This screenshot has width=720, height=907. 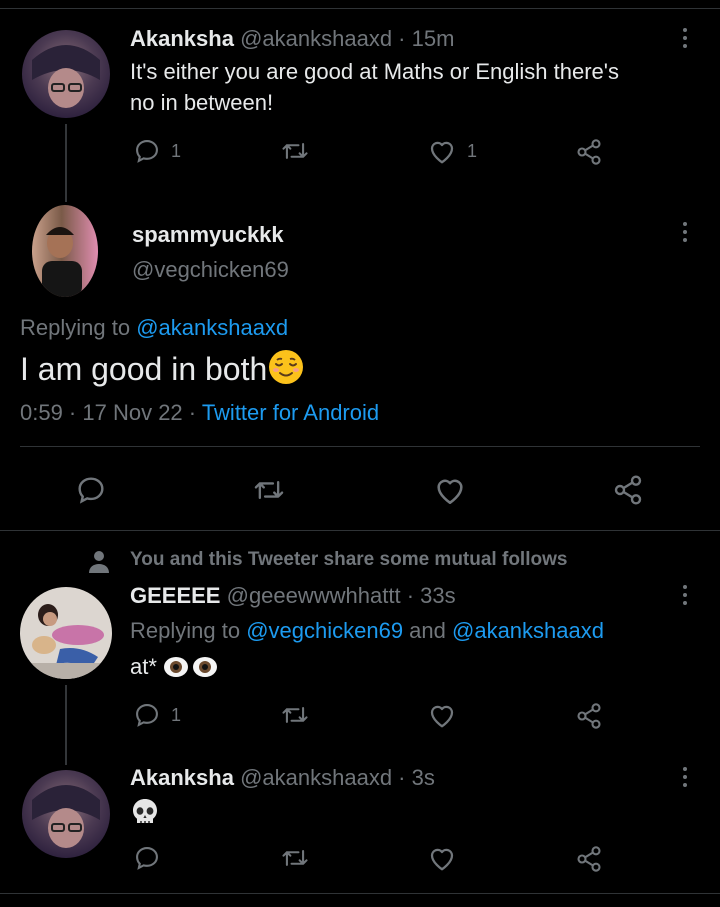 I want to click on like-count: 1, so click(x=472, y=150).